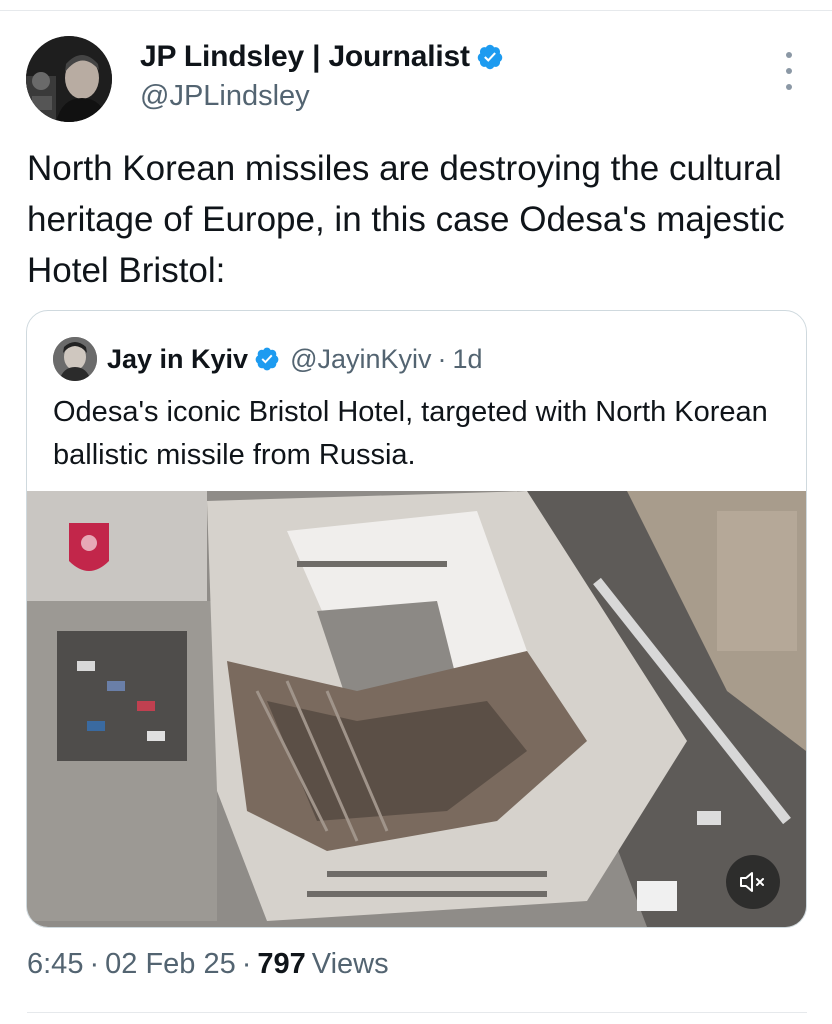  What do you see at coordinates (177, 359) in the screenshot?
I see `quoted-author-name: Jay in Kyiv` at bounding box center [177, 359].